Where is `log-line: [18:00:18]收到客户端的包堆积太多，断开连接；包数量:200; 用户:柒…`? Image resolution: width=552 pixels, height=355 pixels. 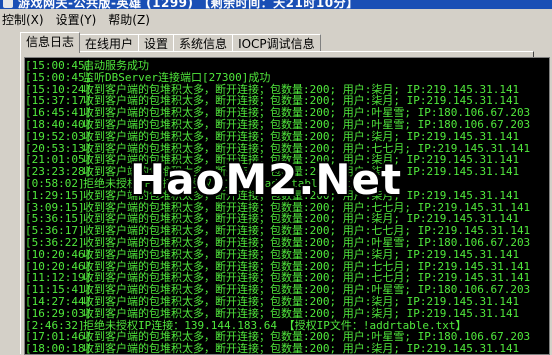
log-line: [18:00:18]收到客户端的包堆积太多，断开连接；包数量:200; 用户:柒… is located at coordinates (272, 348).